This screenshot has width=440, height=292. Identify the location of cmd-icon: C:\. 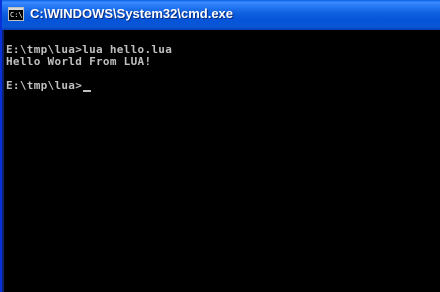
(16, 14).